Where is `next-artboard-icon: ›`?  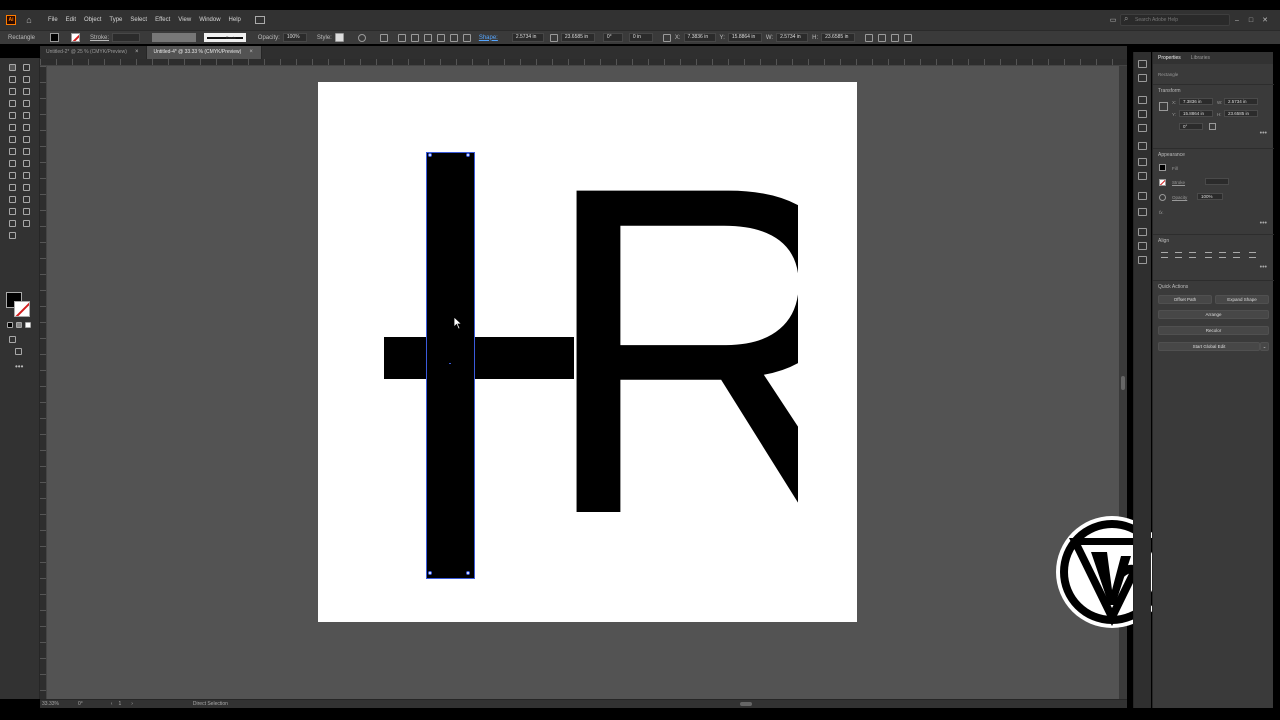 next-artboard-icon: › is located at coordinates (132, 704).